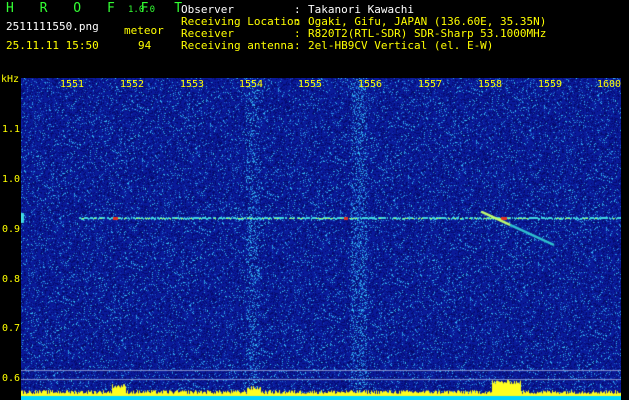 The image size is (629, 400). Describe the element at coordinates (550, 84) in the screenshot. I see `time-tick: 1559` at that location.